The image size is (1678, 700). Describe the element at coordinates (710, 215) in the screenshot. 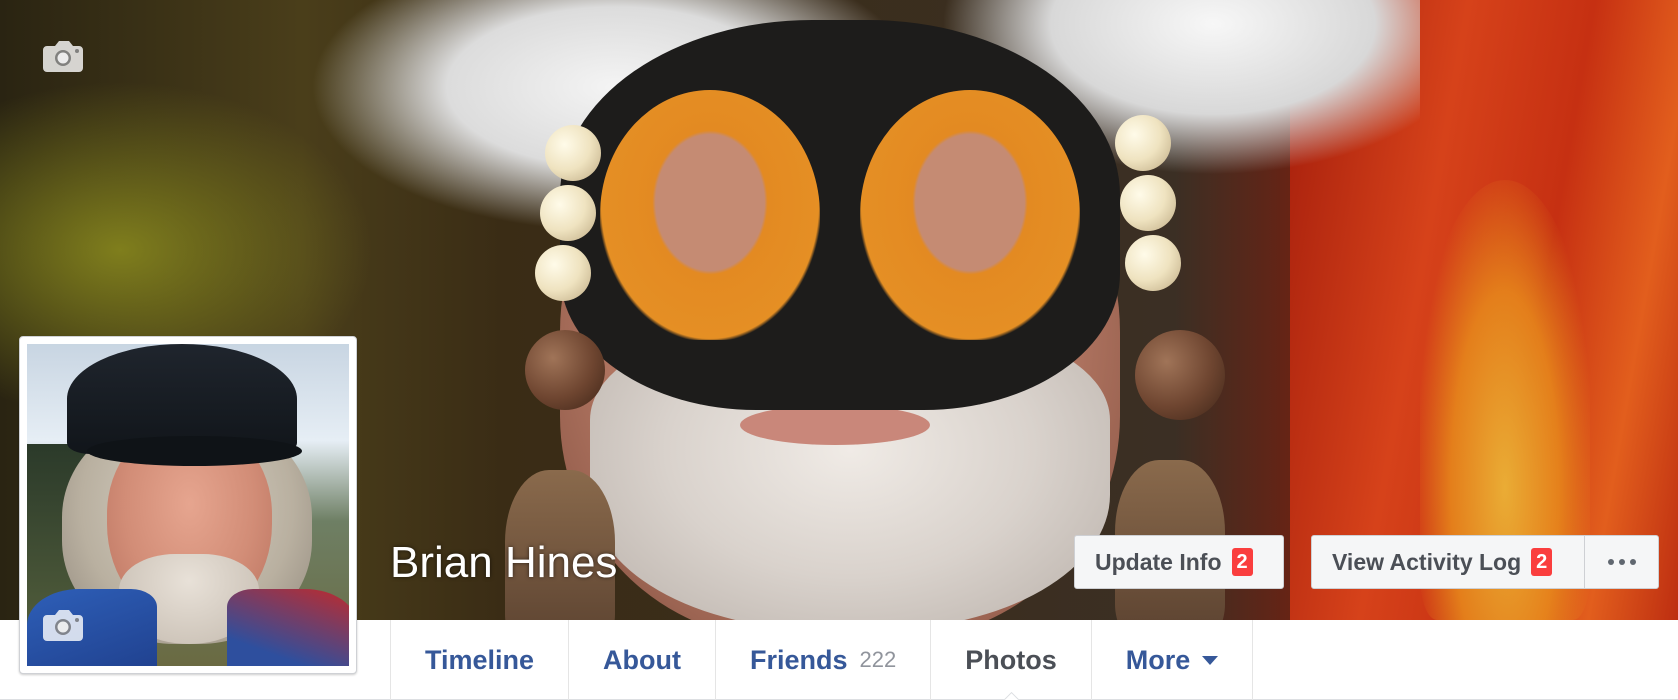

I see `mask-left-eye` at that location.